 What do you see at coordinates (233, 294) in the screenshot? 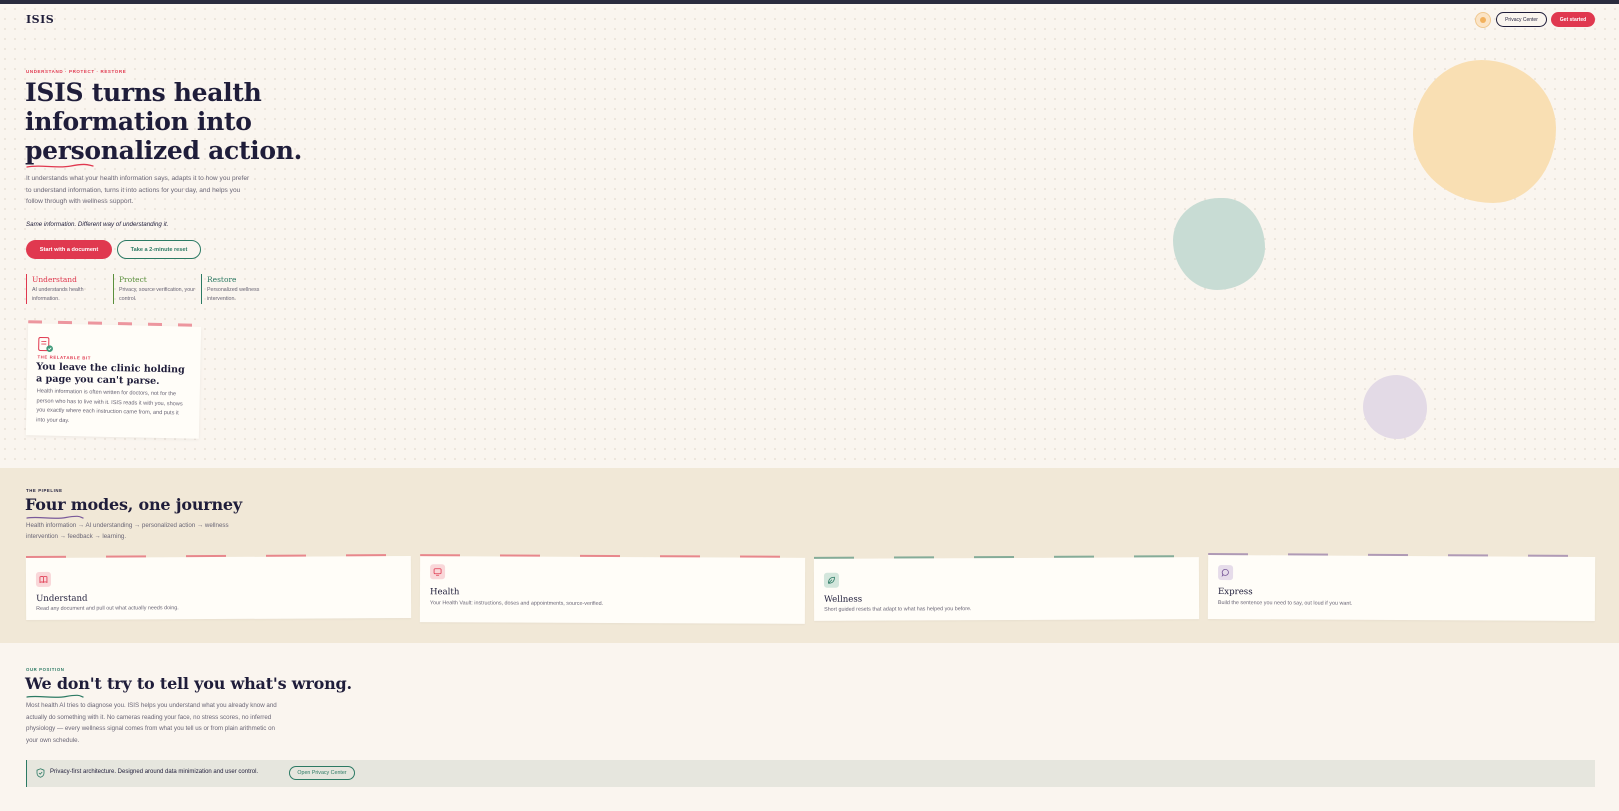
I see `pillar-desc: Personalized wellness intervention.` at bounding box center [233, 294].